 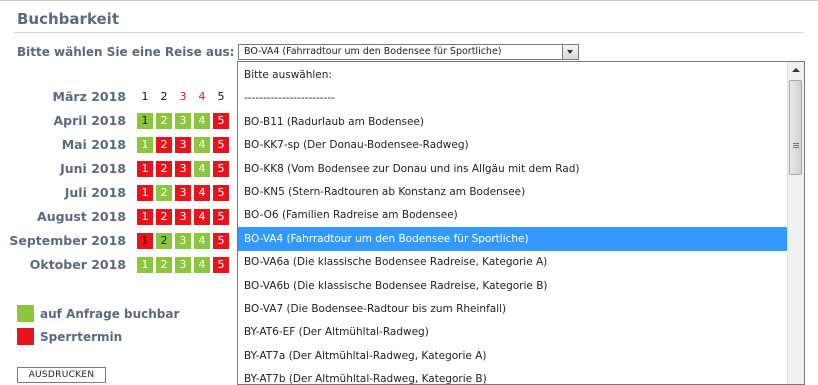 What do you see at coordinates (513, 332) in the screenshot?
I see `dropdown-option: BY-AT6-EF (Der Altmühltal-Radweg)` at bounding box center [513, 332].